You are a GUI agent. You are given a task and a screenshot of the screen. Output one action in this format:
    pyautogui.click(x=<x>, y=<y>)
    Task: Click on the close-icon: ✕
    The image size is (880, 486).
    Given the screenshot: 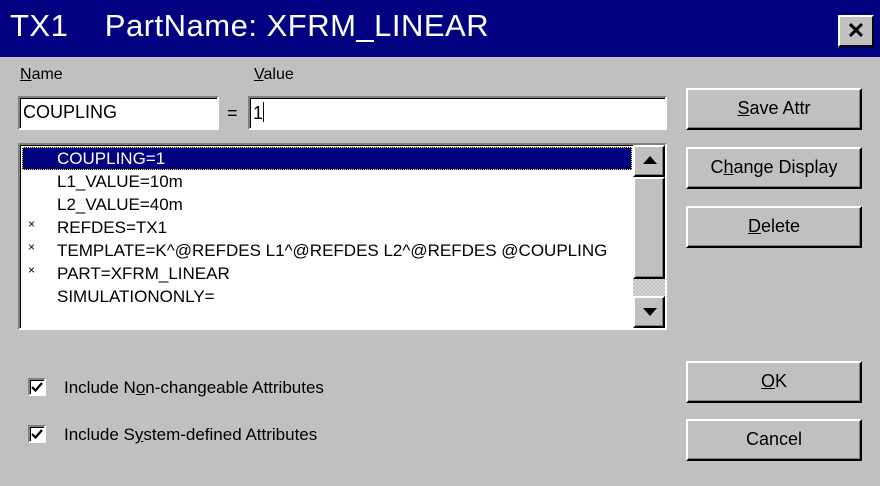 What is the action you would take?
    pyautogui.click(x=856, y=30)
    